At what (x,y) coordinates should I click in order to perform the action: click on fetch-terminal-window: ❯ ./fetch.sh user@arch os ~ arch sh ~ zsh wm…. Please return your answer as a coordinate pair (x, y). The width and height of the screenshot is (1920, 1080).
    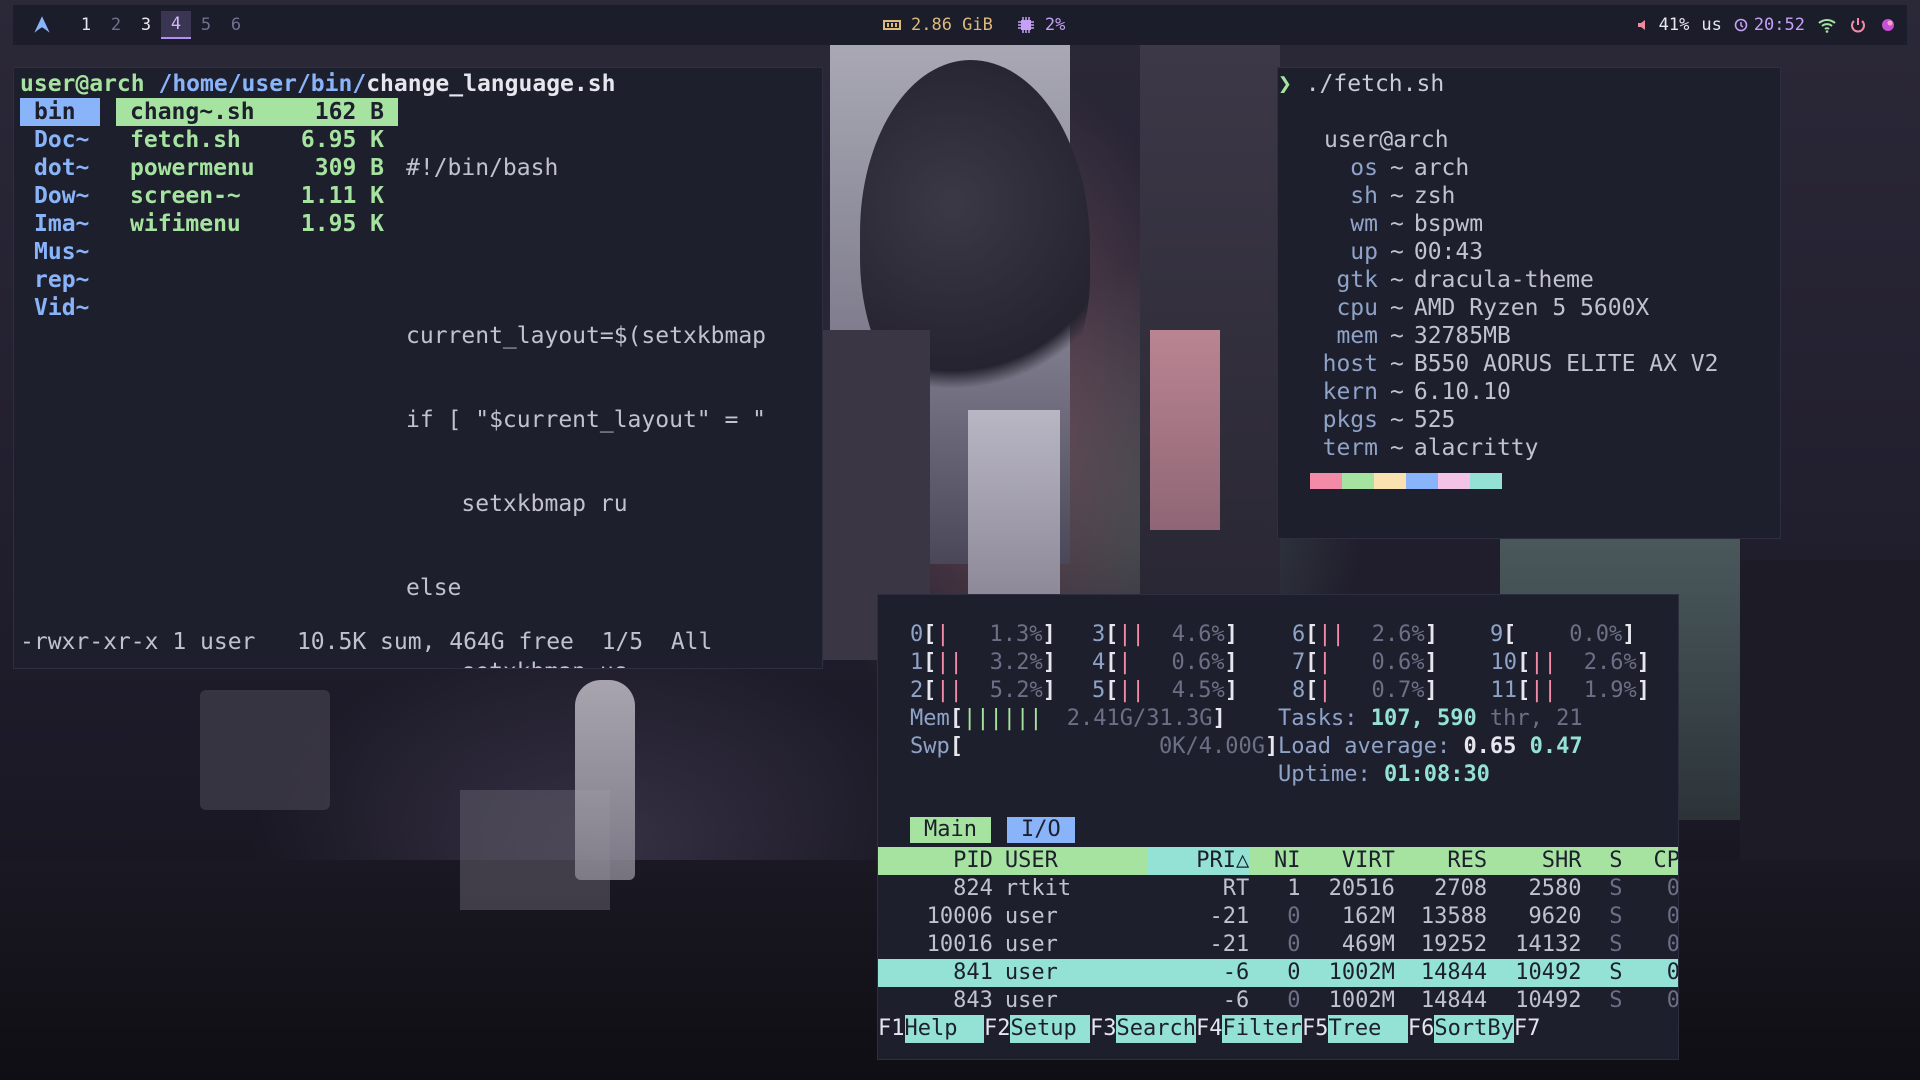
    Looking at the image, I should click on (1529, 303).